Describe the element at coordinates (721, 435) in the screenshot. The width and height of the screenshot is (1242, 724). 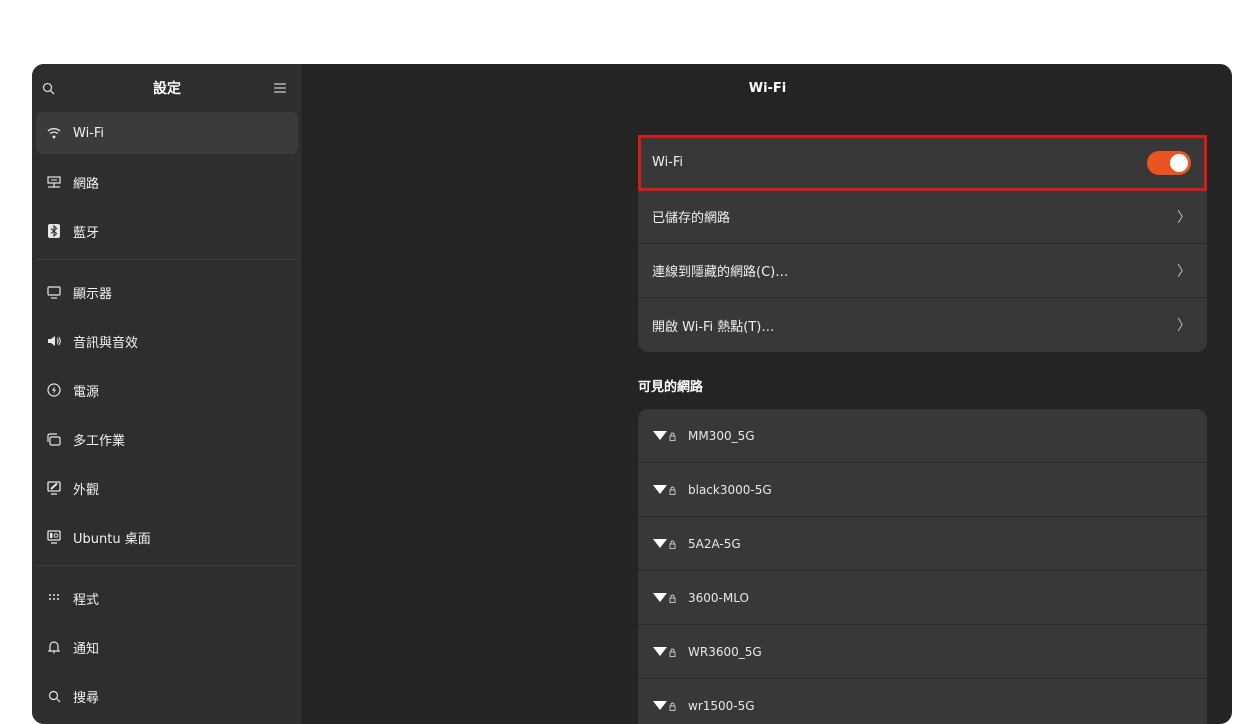
I see `network-name: MM300_5G` at that location.